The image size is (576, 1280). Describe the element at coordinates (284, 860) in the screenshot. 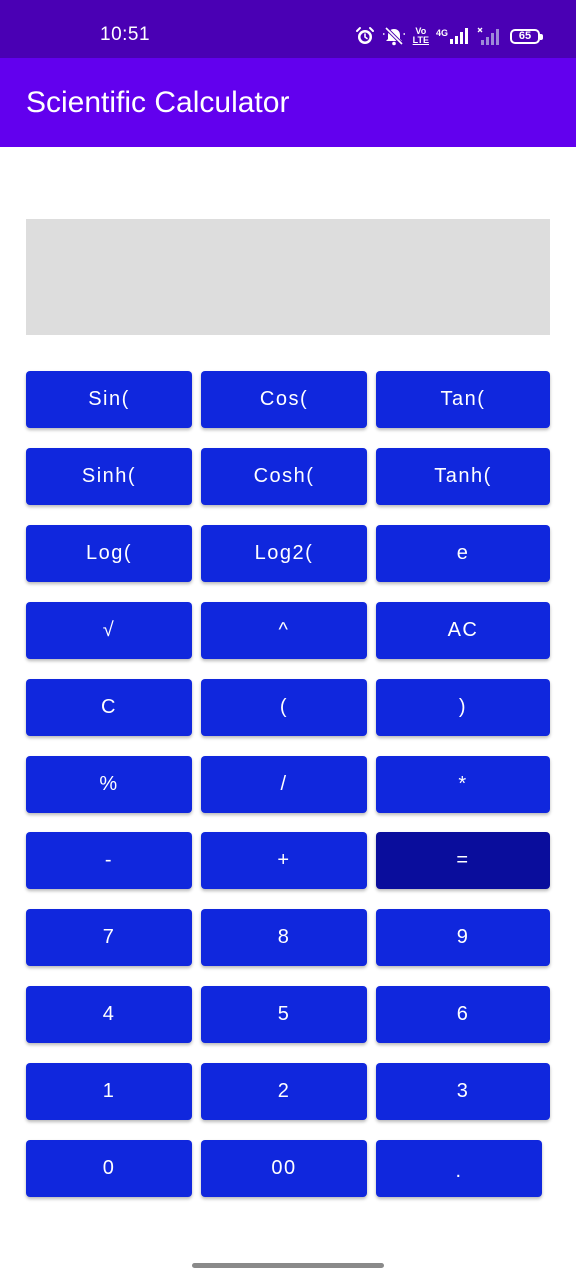

I see `plus-button: +` at that location.